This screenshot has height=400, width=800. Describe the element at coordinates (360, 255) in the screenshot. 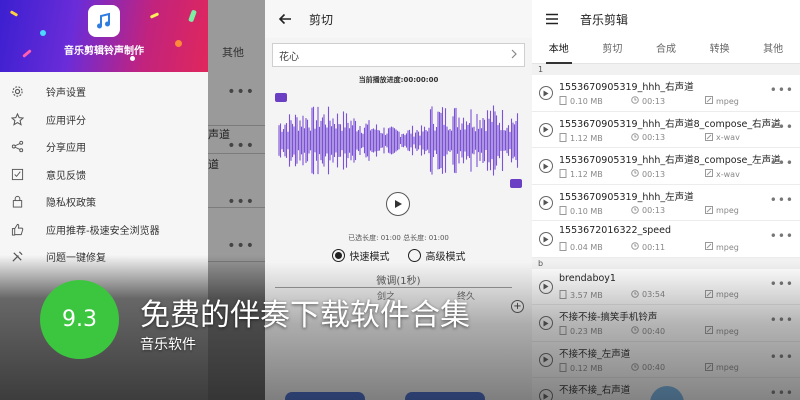

I see `fast-mode-radio: 快速模式` at that location.